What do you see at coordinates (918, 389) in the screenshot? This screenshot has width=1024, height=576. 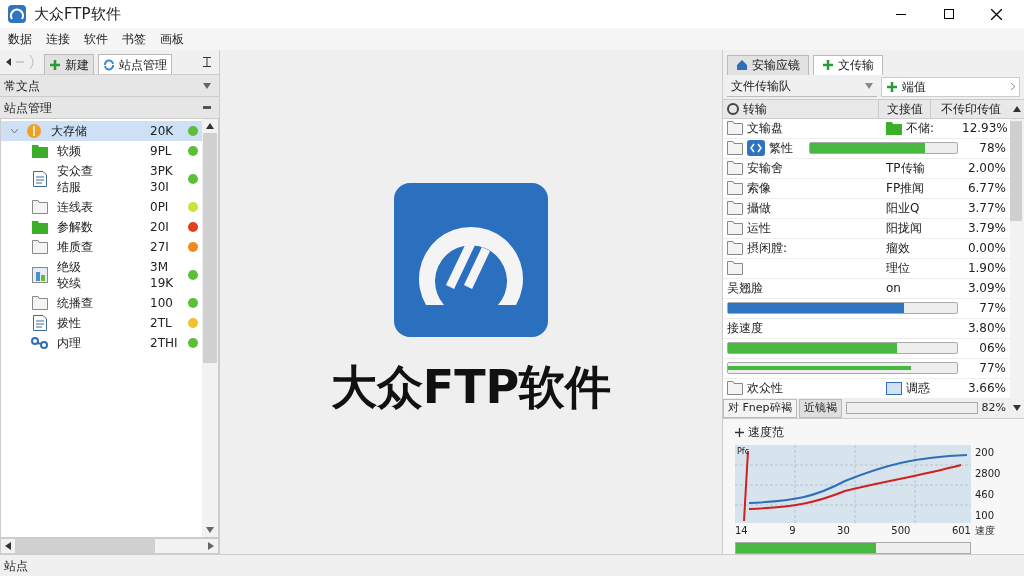 I see `table-cell-text: 调惑` at bounding box center [918, 389].